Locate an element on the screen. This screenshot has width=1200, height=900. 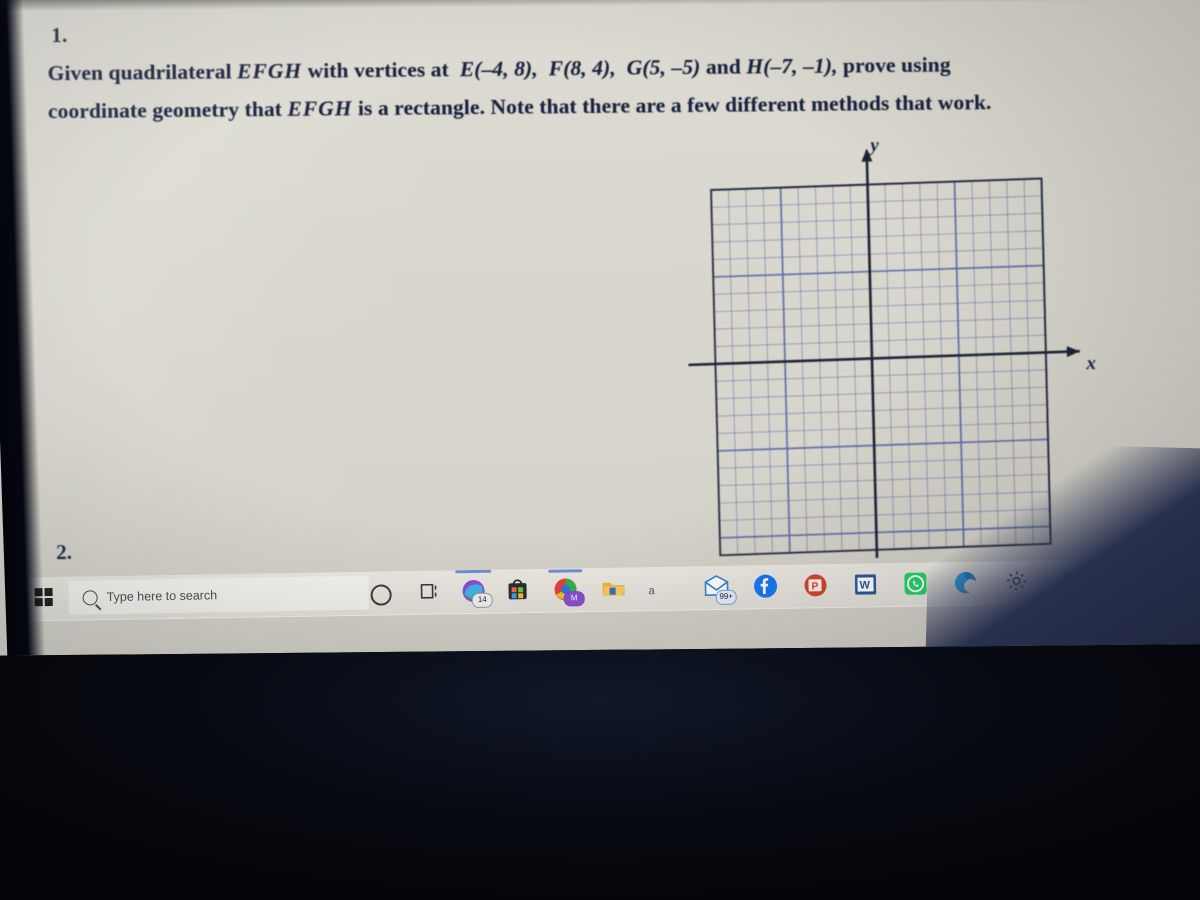
taskbar-app-mail: 99+ is located at coordinates (719, 589).